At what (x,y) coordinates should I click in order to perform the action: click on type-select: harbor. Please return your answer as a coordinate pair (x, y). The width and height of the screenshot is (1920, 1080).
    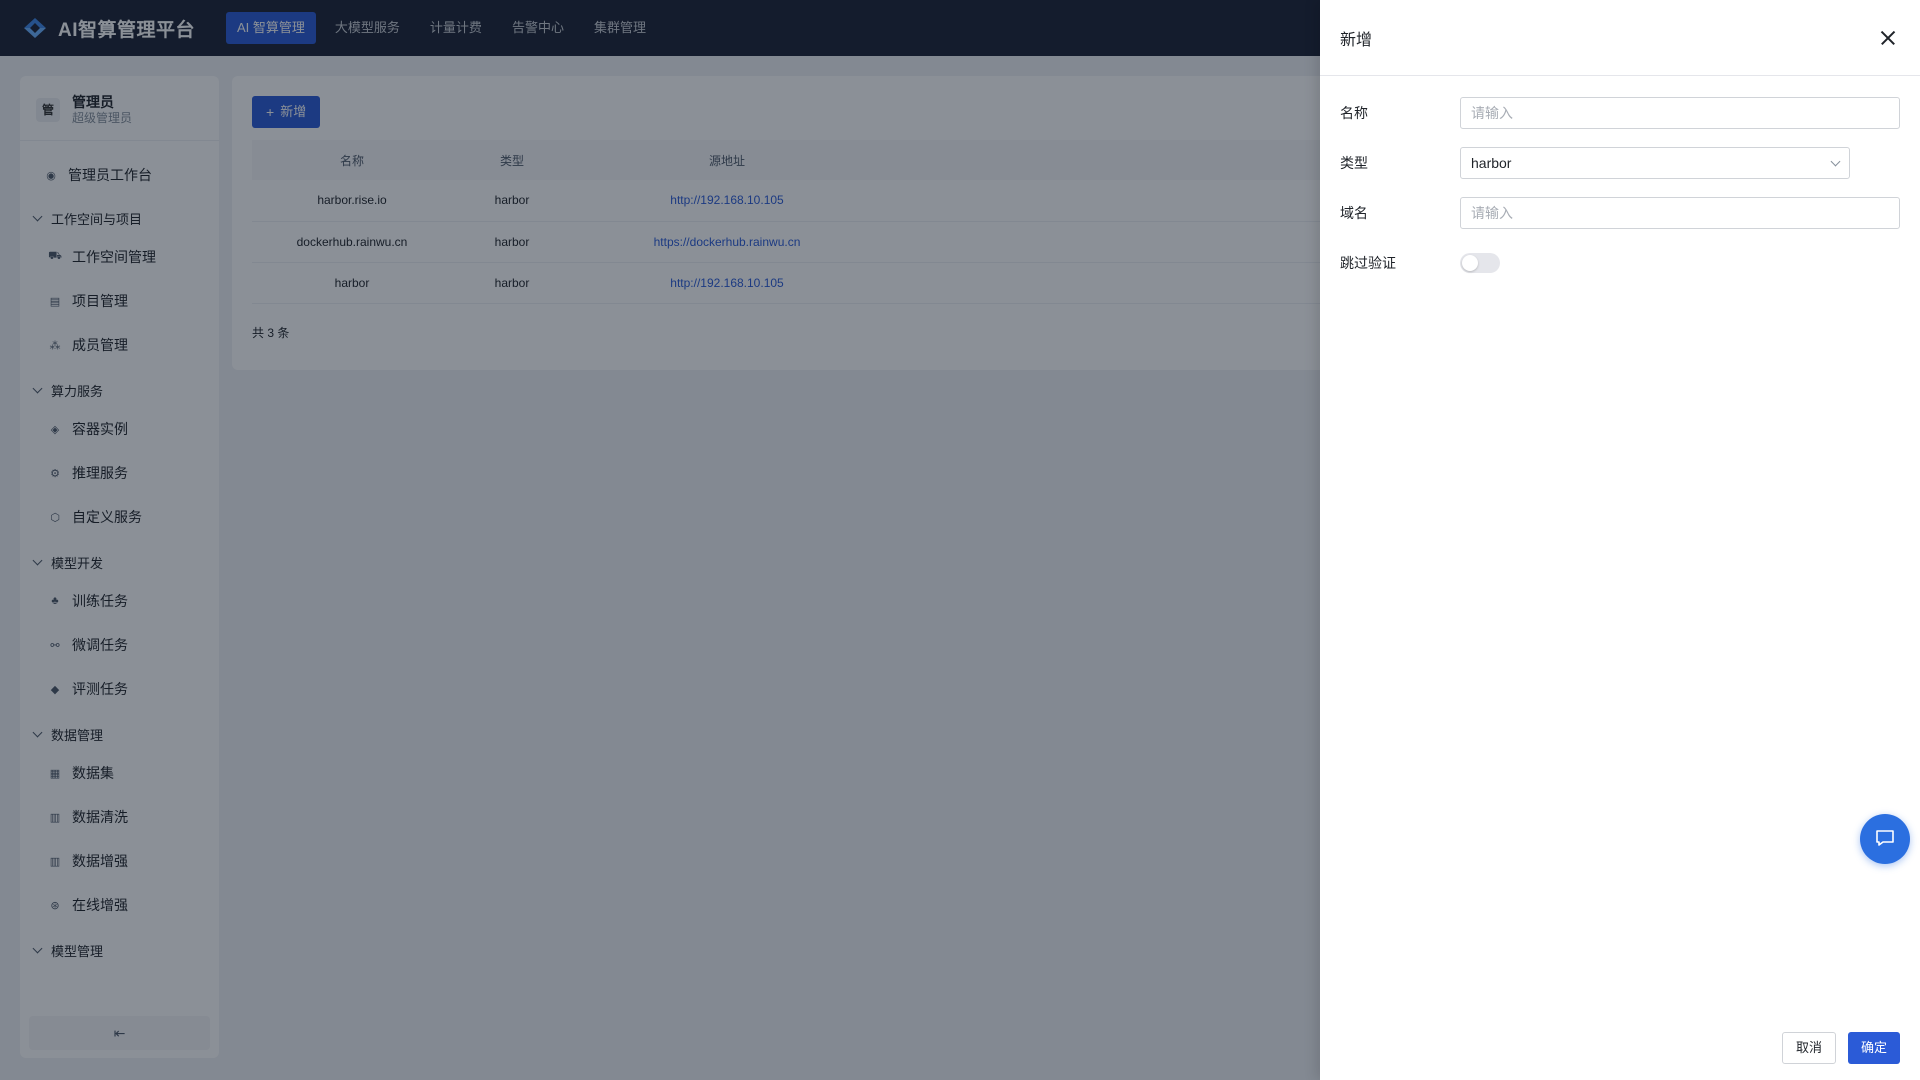
    Looking at the image, I should click on (1655, 163).